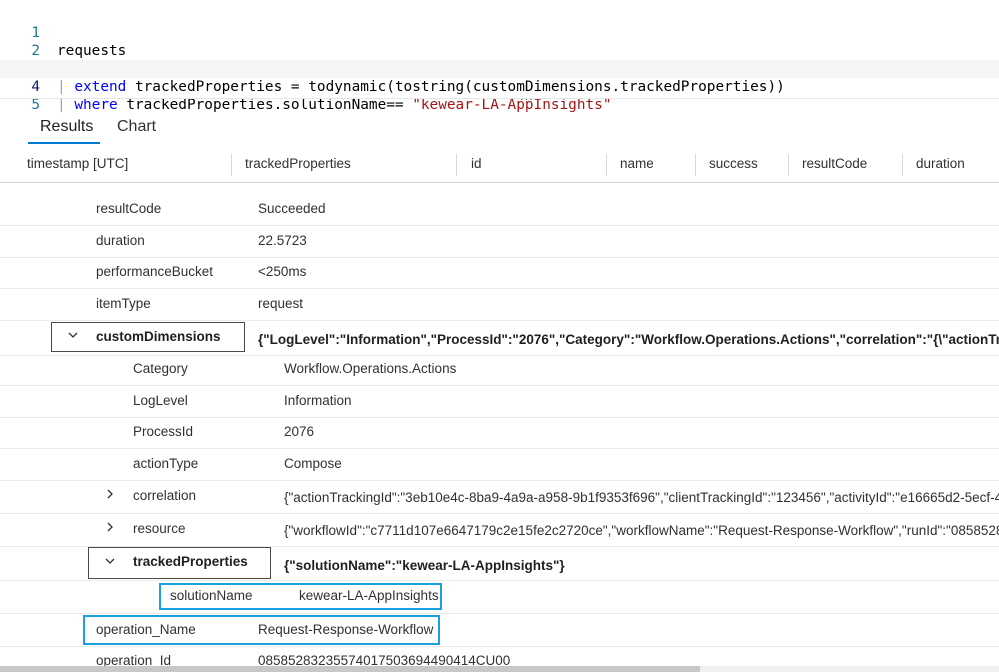  Describe the element at coordinates (165, 495) in the screenshot. I see `property-key: correlation` at that location.